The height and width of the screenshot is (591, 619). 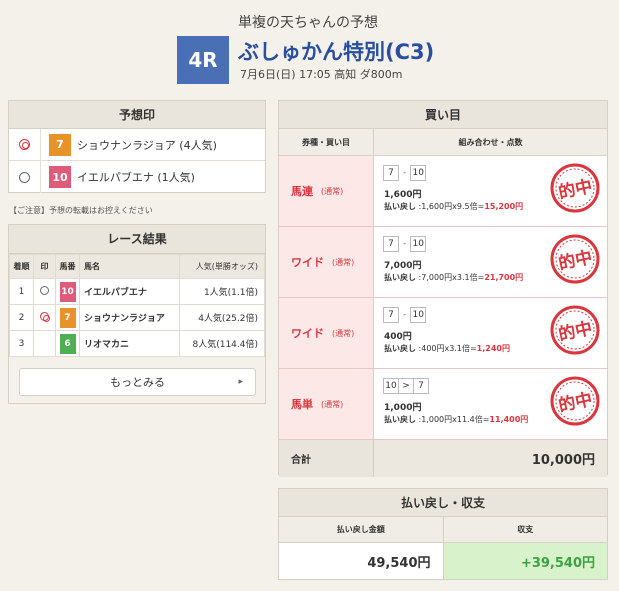 I want to click on total-label: 合計, so click(x=326, y=458).